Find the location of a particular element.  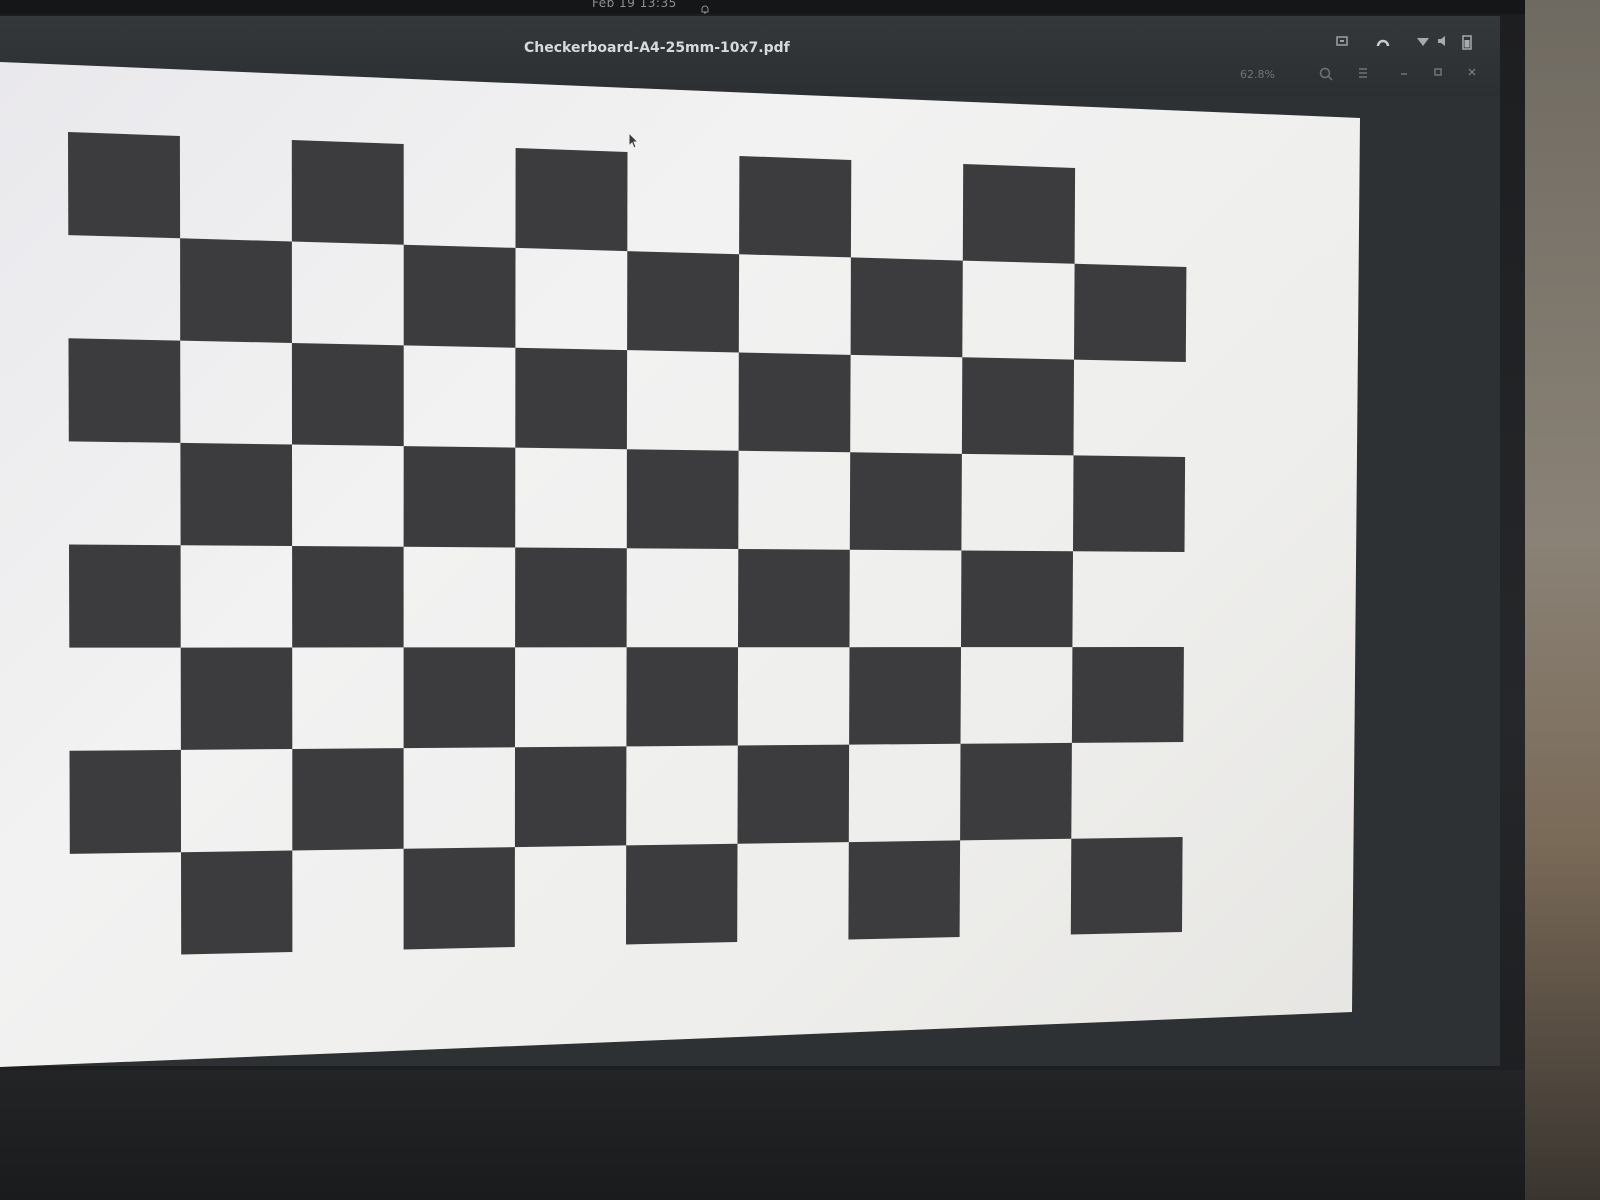

room-background is located at coordinates (1562, 600).